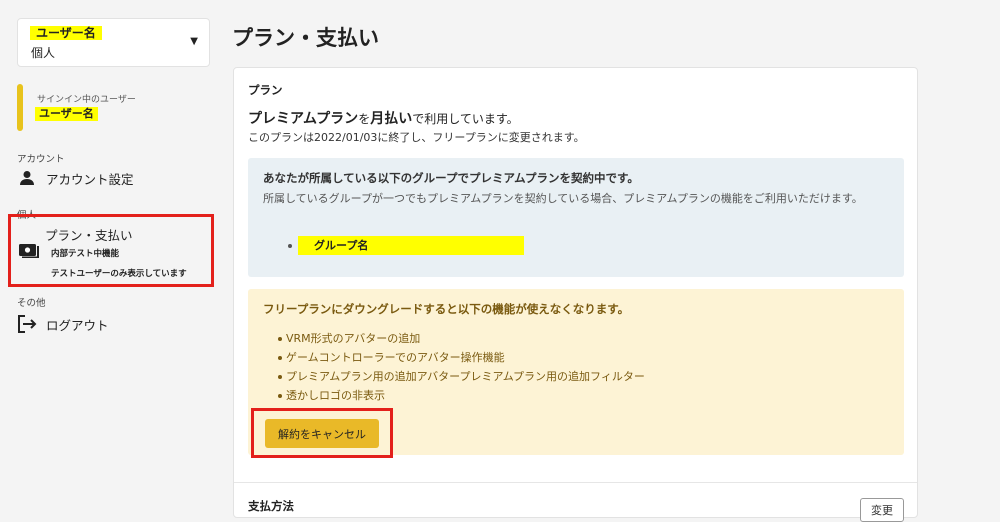  I want to click on plan-name: プレミアムプラン, so click(303, 119).